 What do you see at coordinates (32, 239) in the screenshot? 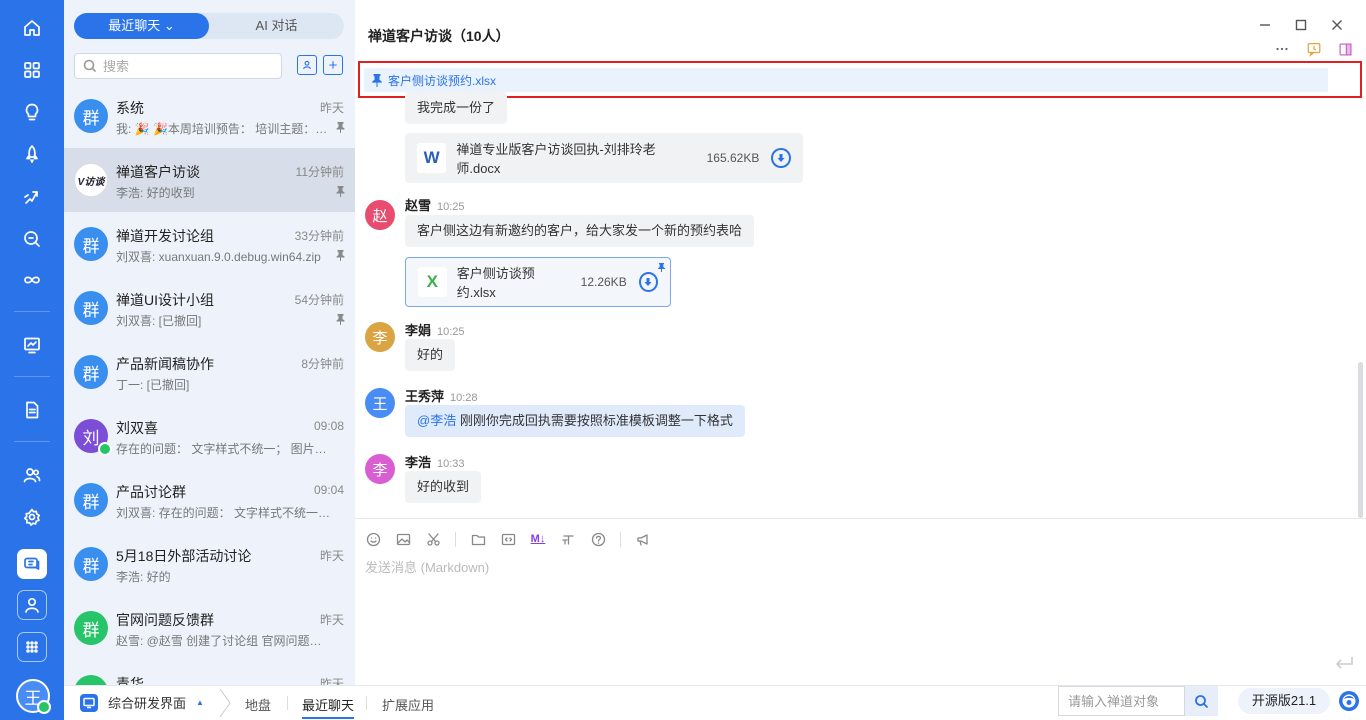
I see `search-bug-icon` at bounding box center [32, 239].